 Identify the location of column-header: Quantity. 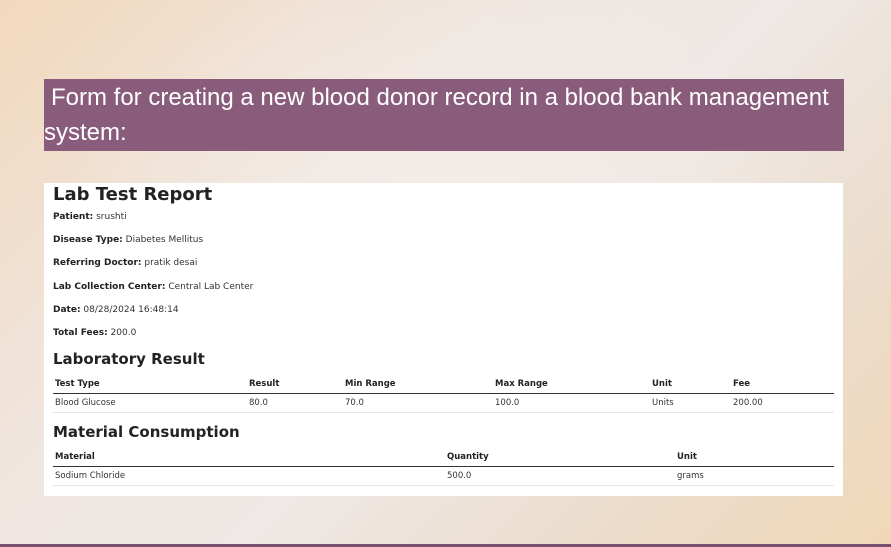
(560, 457).